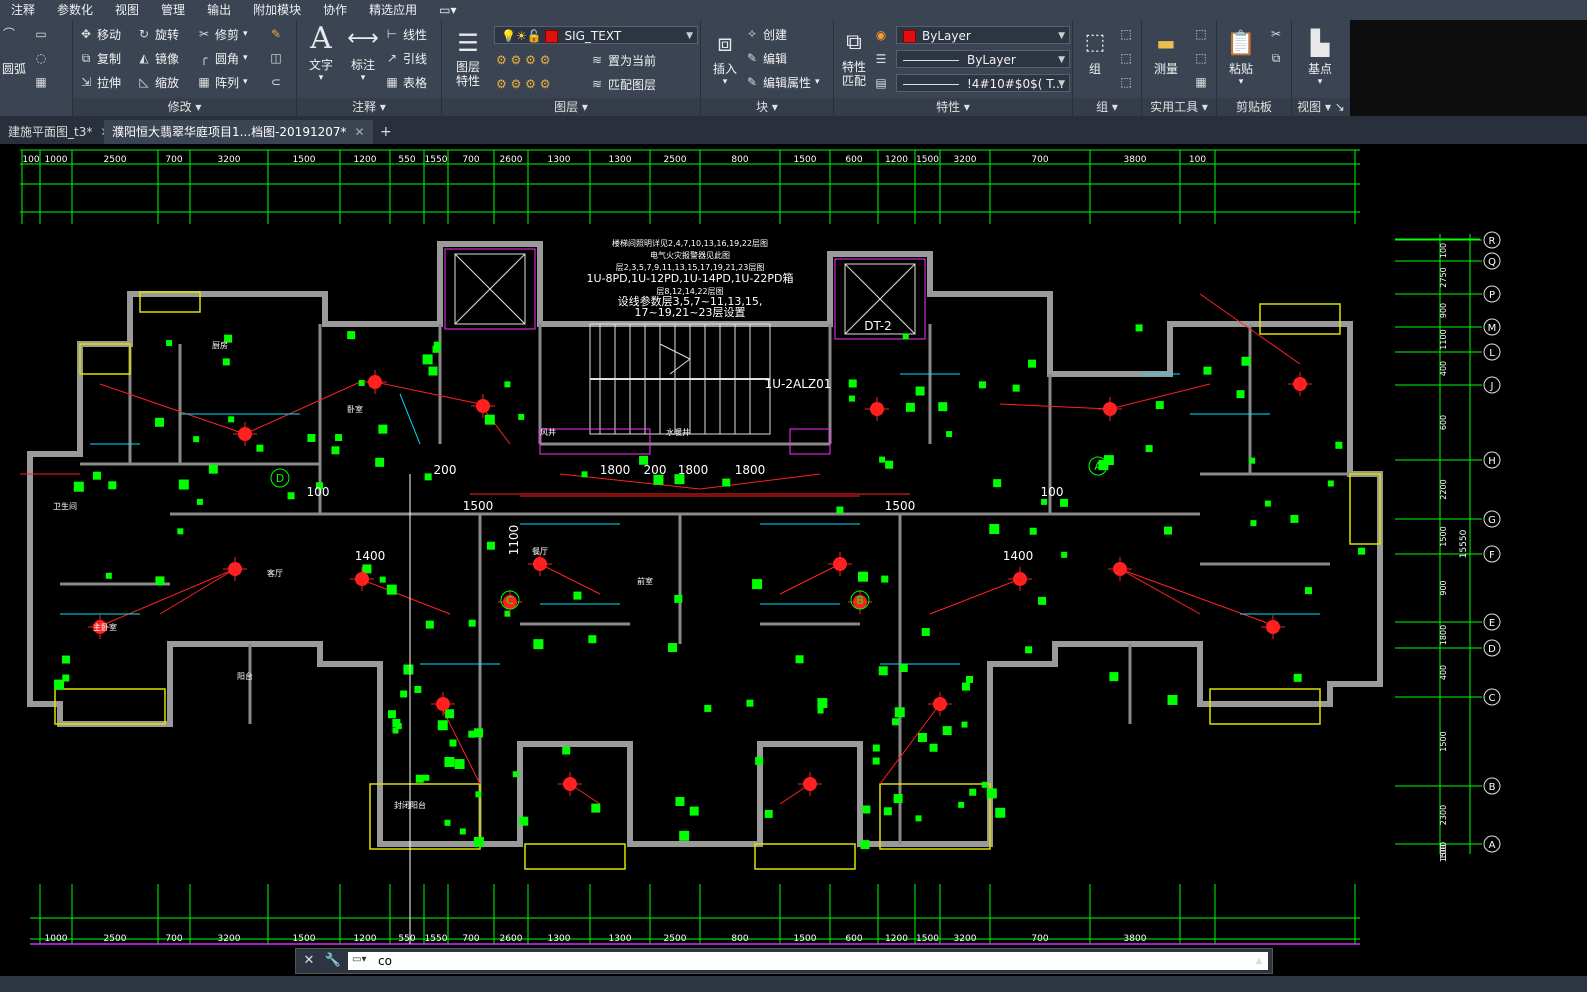  Describe the element at coordinates (105, 627) in the screenshot. I see `room-label: 主卧室` at that location.